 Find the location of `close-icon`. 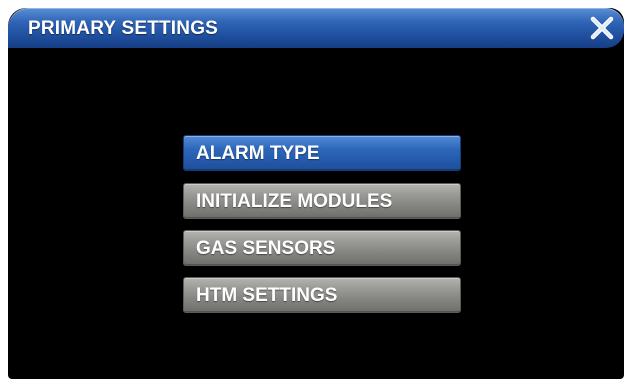

close-icon is located at coordinates (602, 28).